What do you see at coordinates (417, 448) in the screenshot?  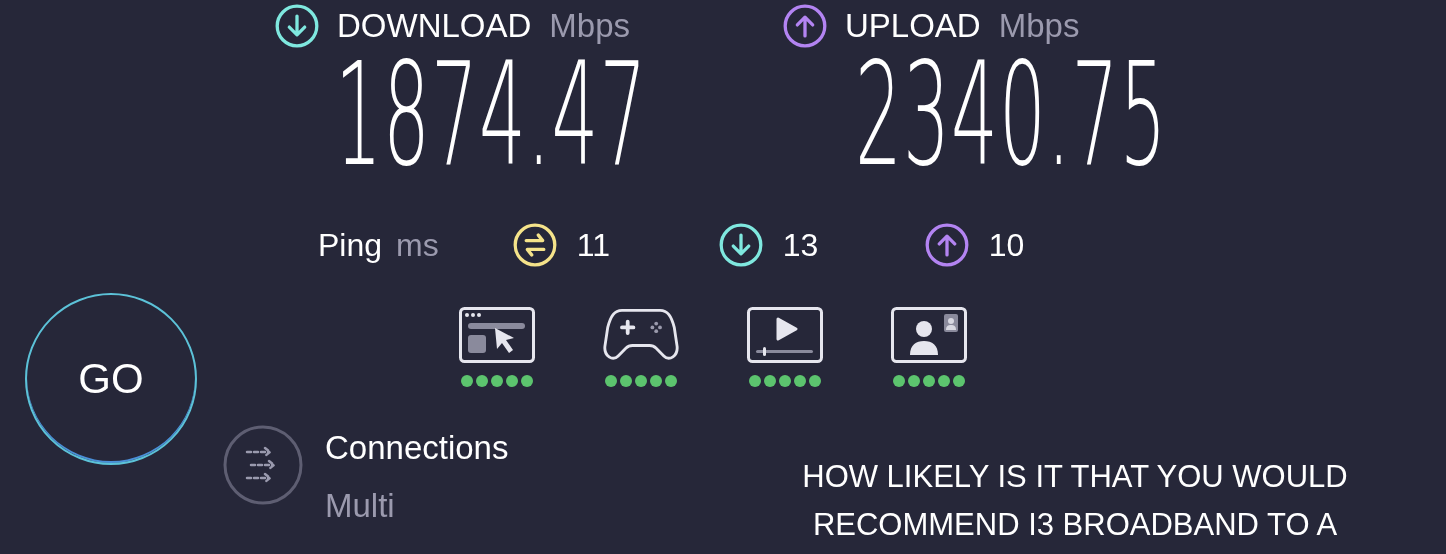 I see `connections-label: Connections` at bounding box center [417, 448].